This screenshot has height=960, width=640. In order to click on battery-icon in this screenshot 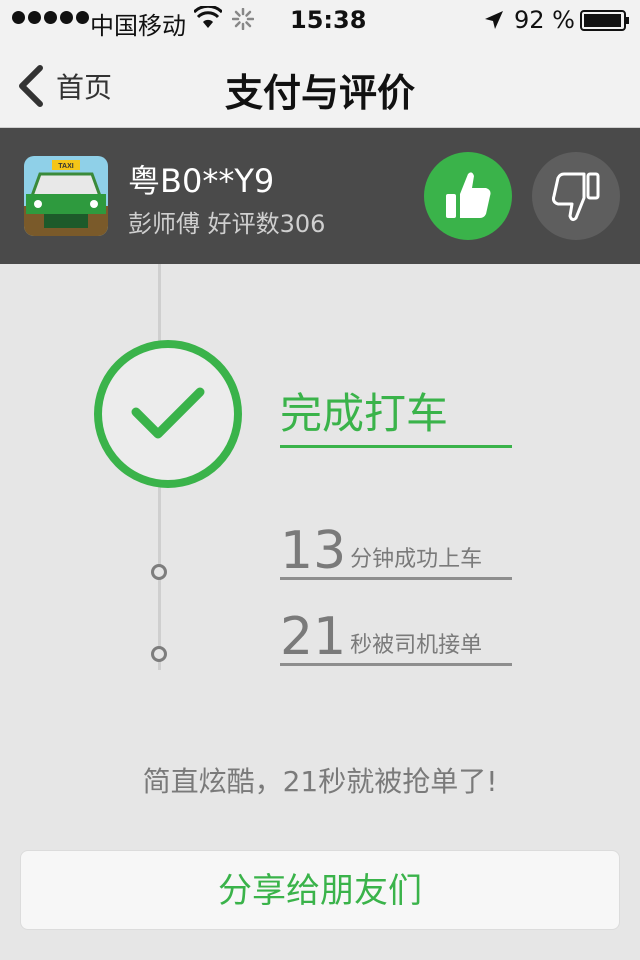, I will do `click(604, 20)`.